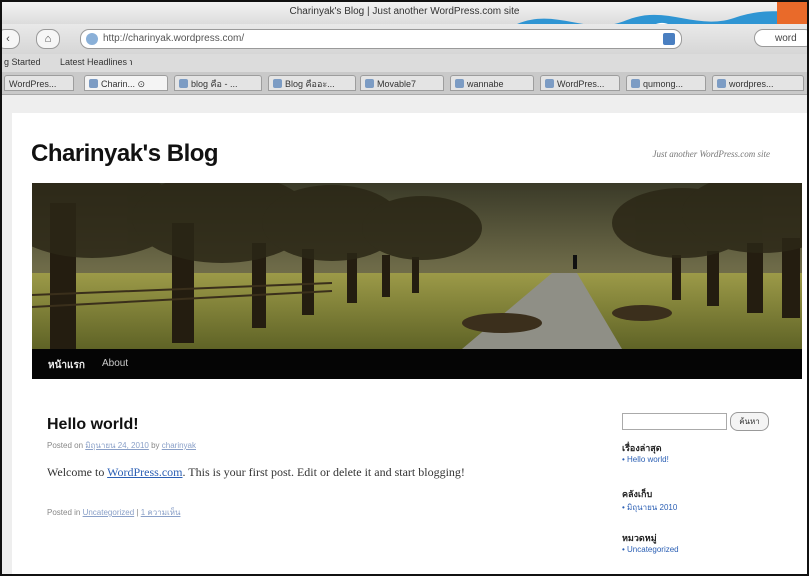  Describe the element at coordinates (66, 445) in the screenshot. I see `post-meta-prefix: Posted on` at that location.